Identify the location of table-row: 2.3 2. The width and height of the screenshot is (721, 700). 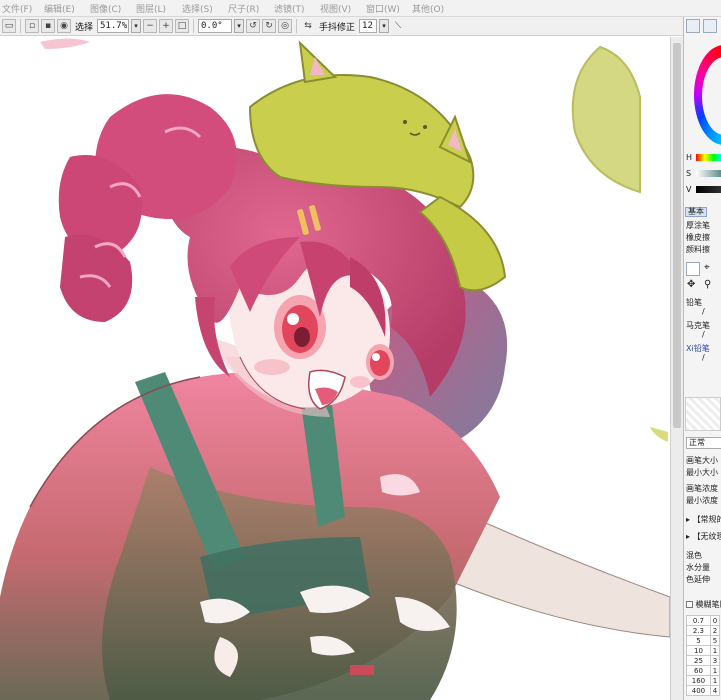
(703, 630).